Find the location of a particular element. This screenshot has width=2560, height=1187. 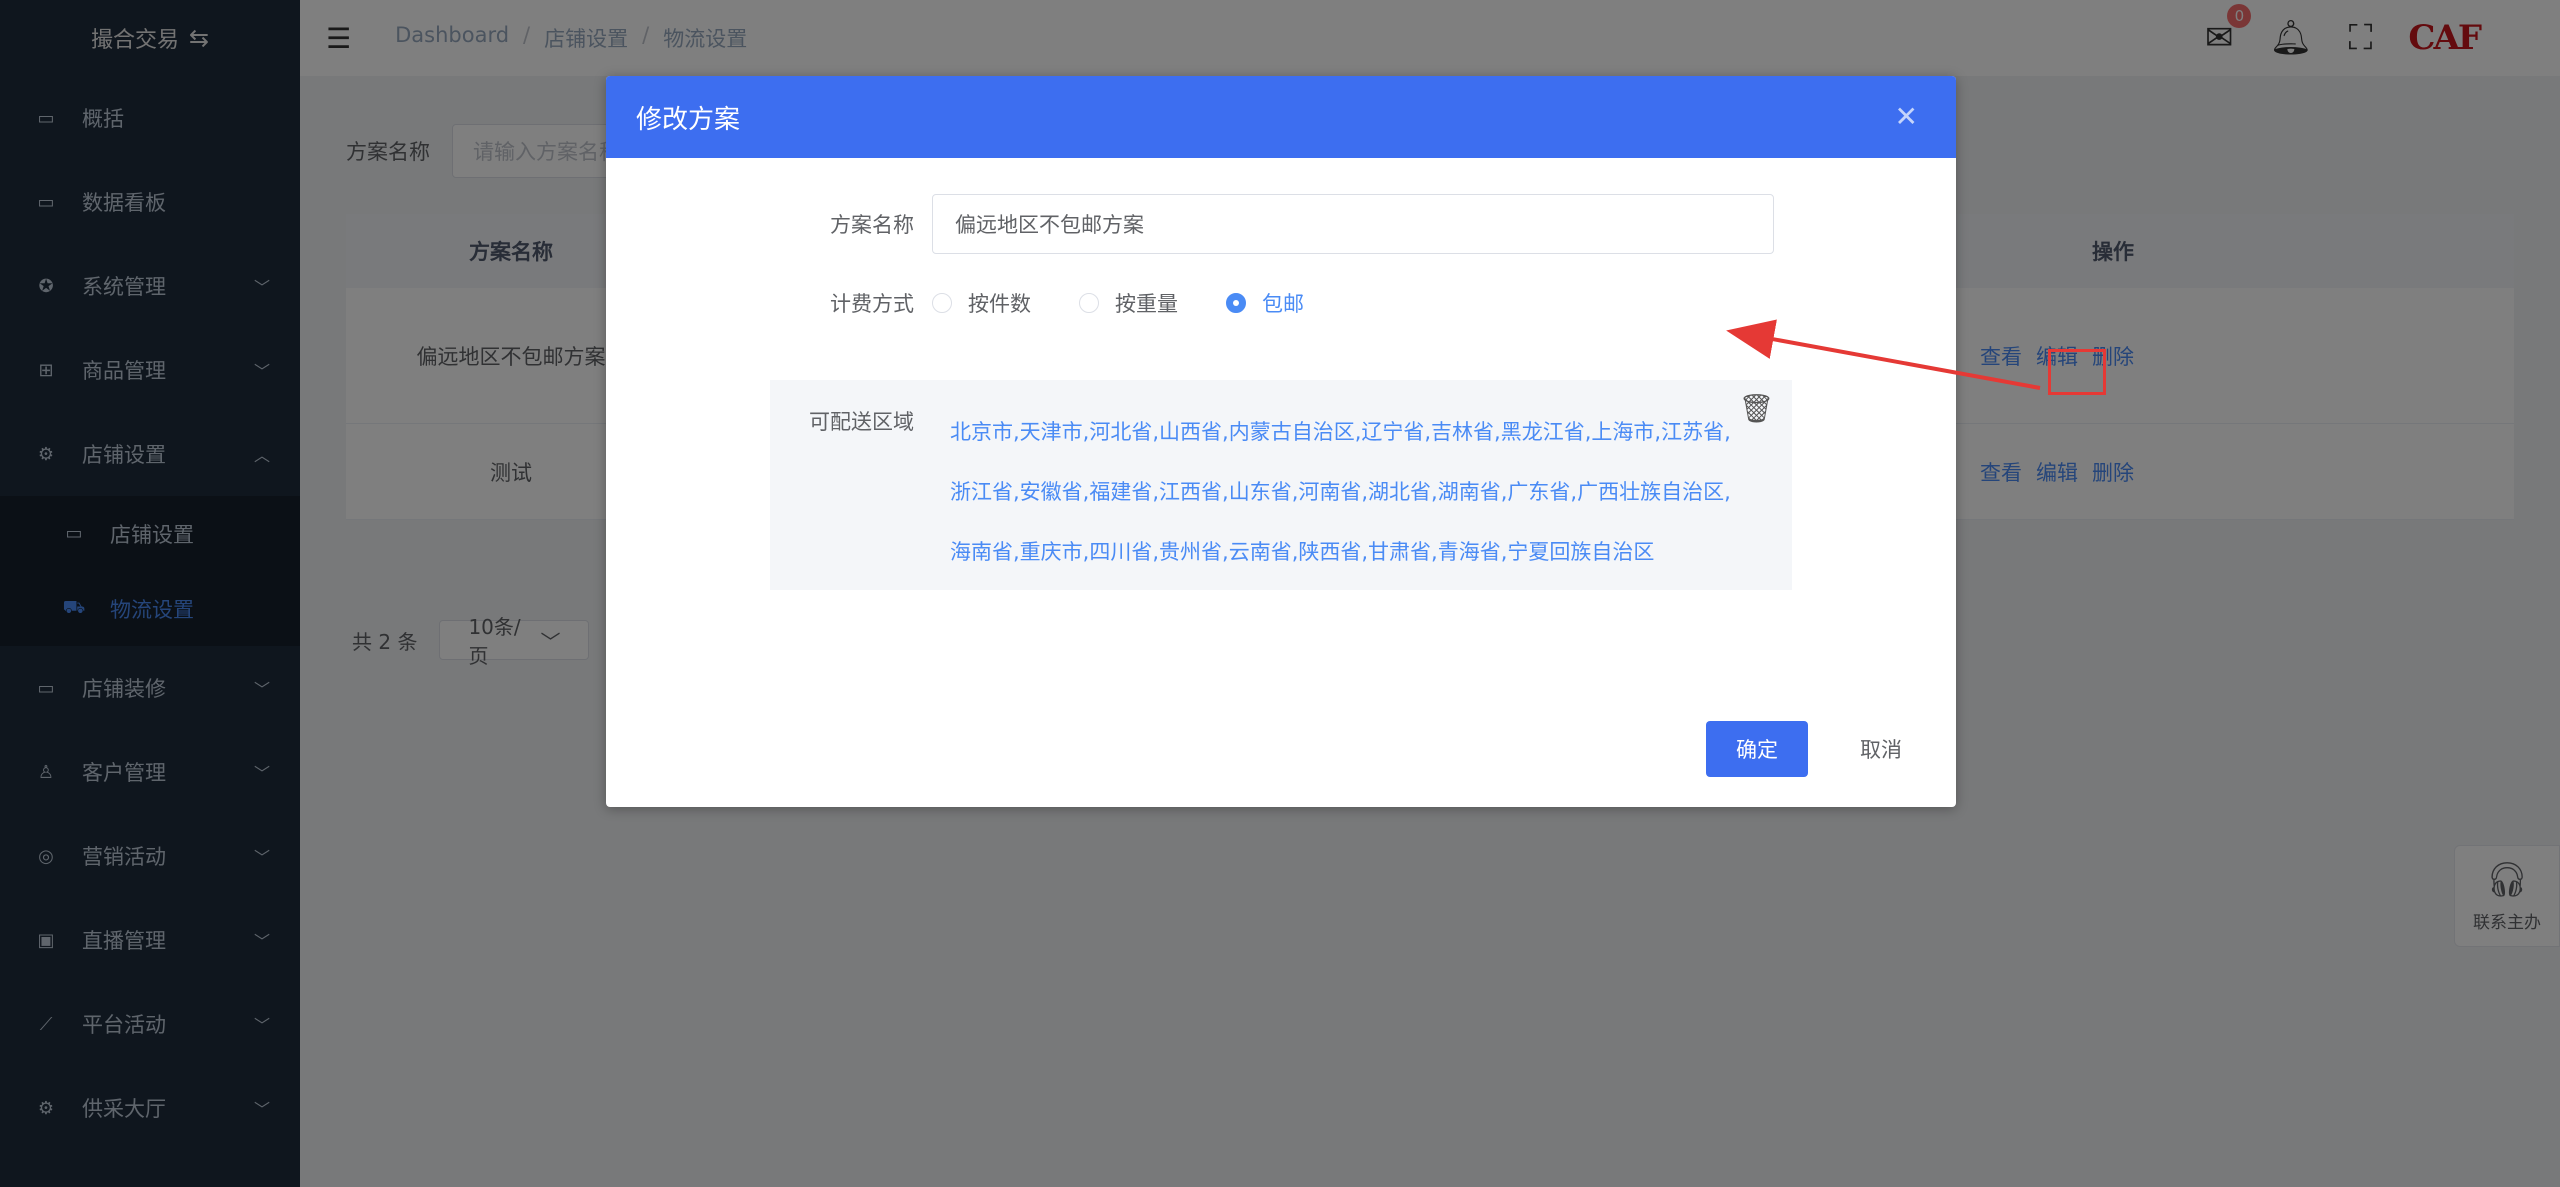

trash-icon: 🗑︎ is located at coordinates (1756, 408).